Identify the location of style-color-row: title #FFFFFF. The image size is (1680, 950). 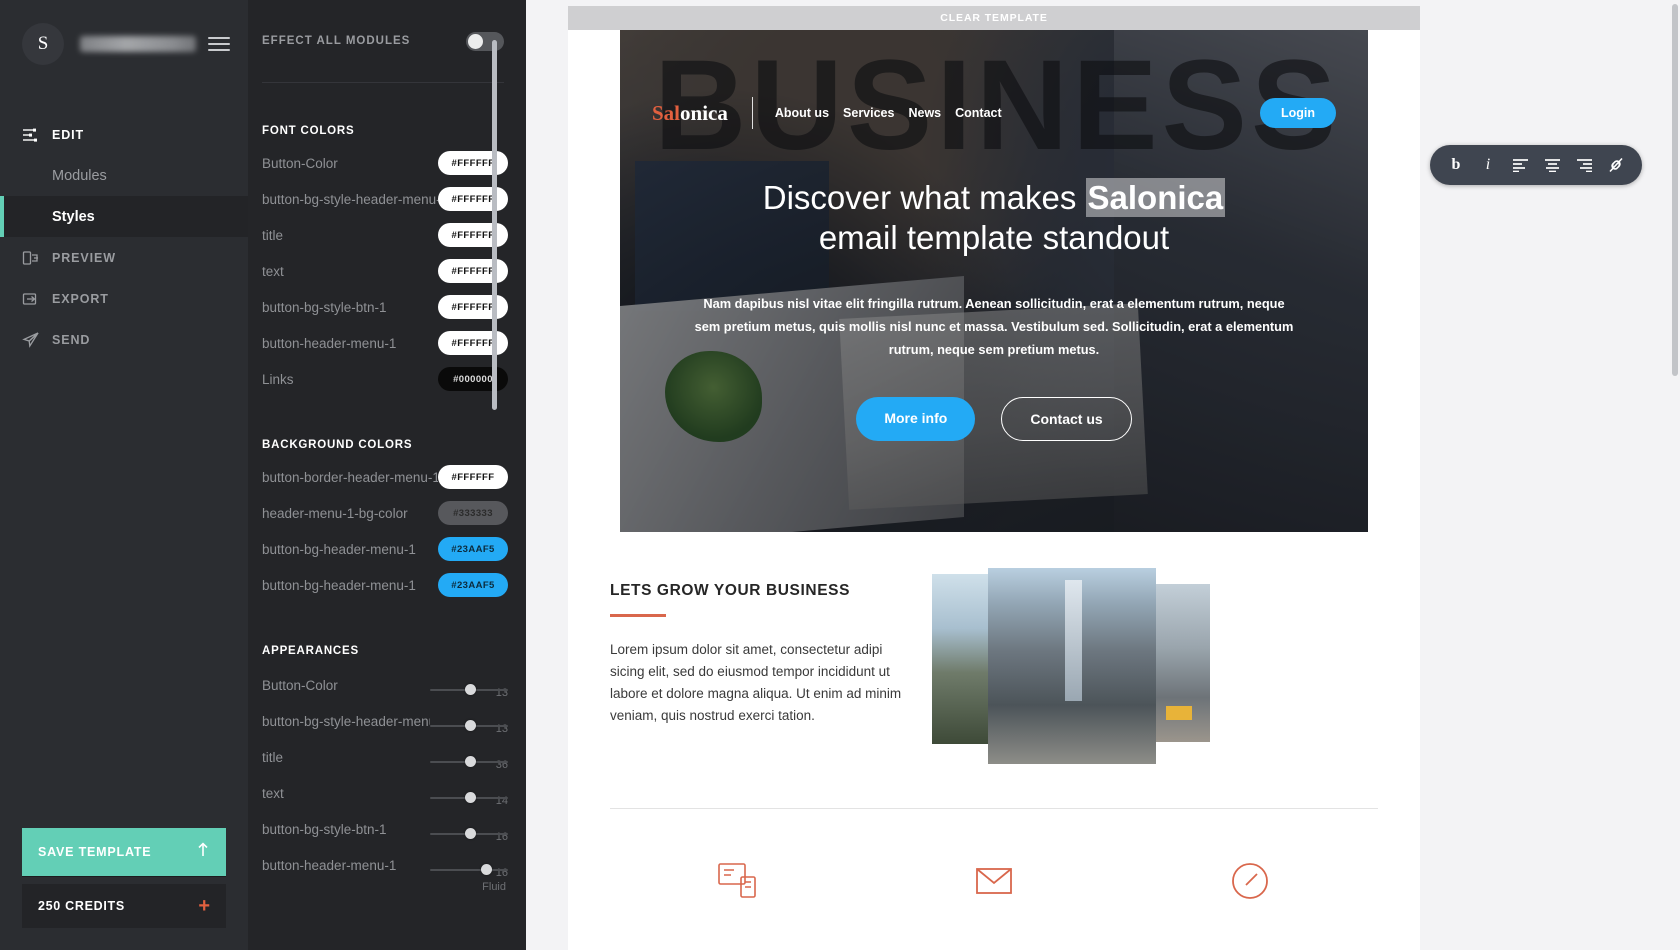
(385, 235).